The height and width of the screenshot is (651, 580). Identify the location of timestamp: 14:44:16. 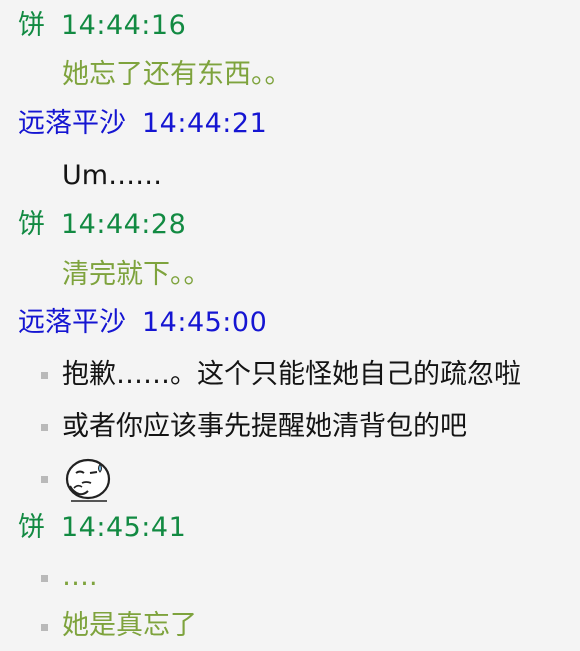
(124, 25).